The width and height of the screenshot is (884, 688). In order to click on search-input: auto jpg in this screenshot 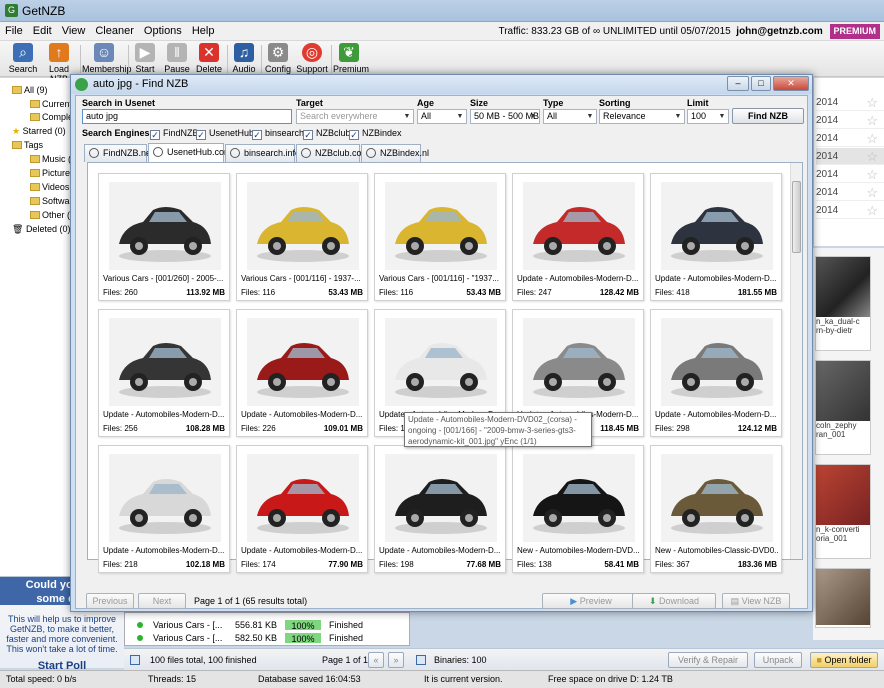, I will do `click(187, 116)`.